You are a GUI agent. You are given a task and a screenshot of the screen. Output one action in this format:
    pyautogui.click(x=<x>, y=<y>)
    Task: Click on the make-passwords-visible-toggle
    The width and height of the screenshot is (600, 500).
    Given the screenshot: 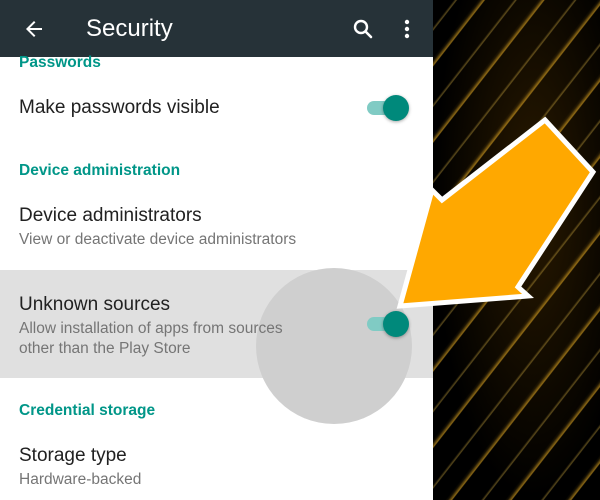 What is the action you would take?
    pyautogui.click(x=388, y=108)
    